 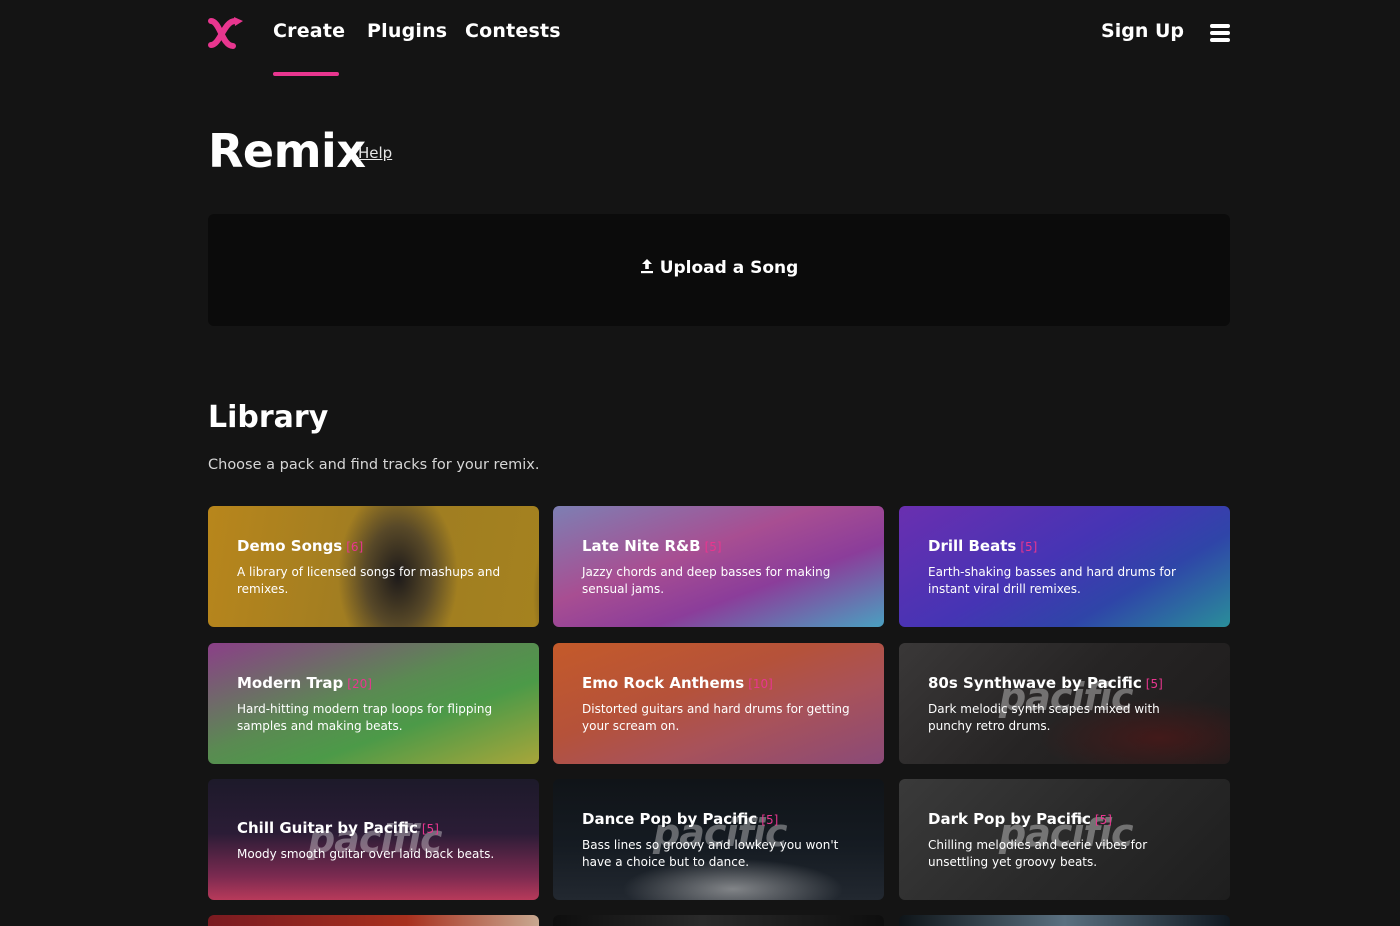 I want to click on card-title: Late Nite R&B, so click(x=641, y=546).